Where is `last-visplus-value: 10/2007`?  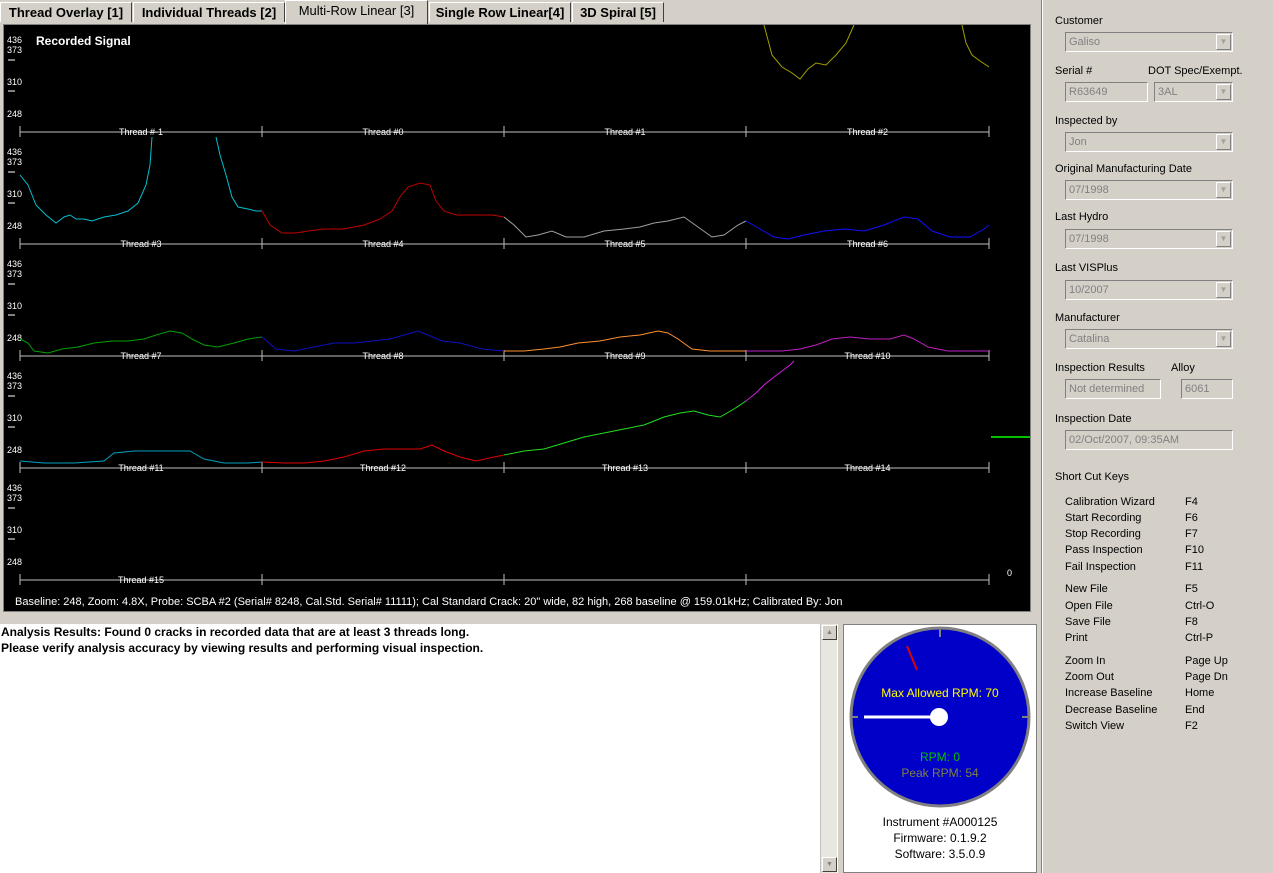
last-visplus-value: 10/2007 is located at coordinates (1089, 290).